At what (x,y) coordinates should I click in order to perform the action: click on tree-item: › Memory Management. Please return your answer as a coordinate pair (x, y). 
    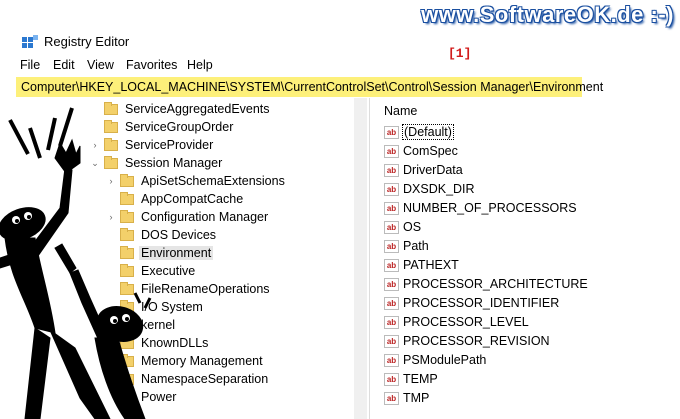
    Looking at the image, I should click on (185, 361).